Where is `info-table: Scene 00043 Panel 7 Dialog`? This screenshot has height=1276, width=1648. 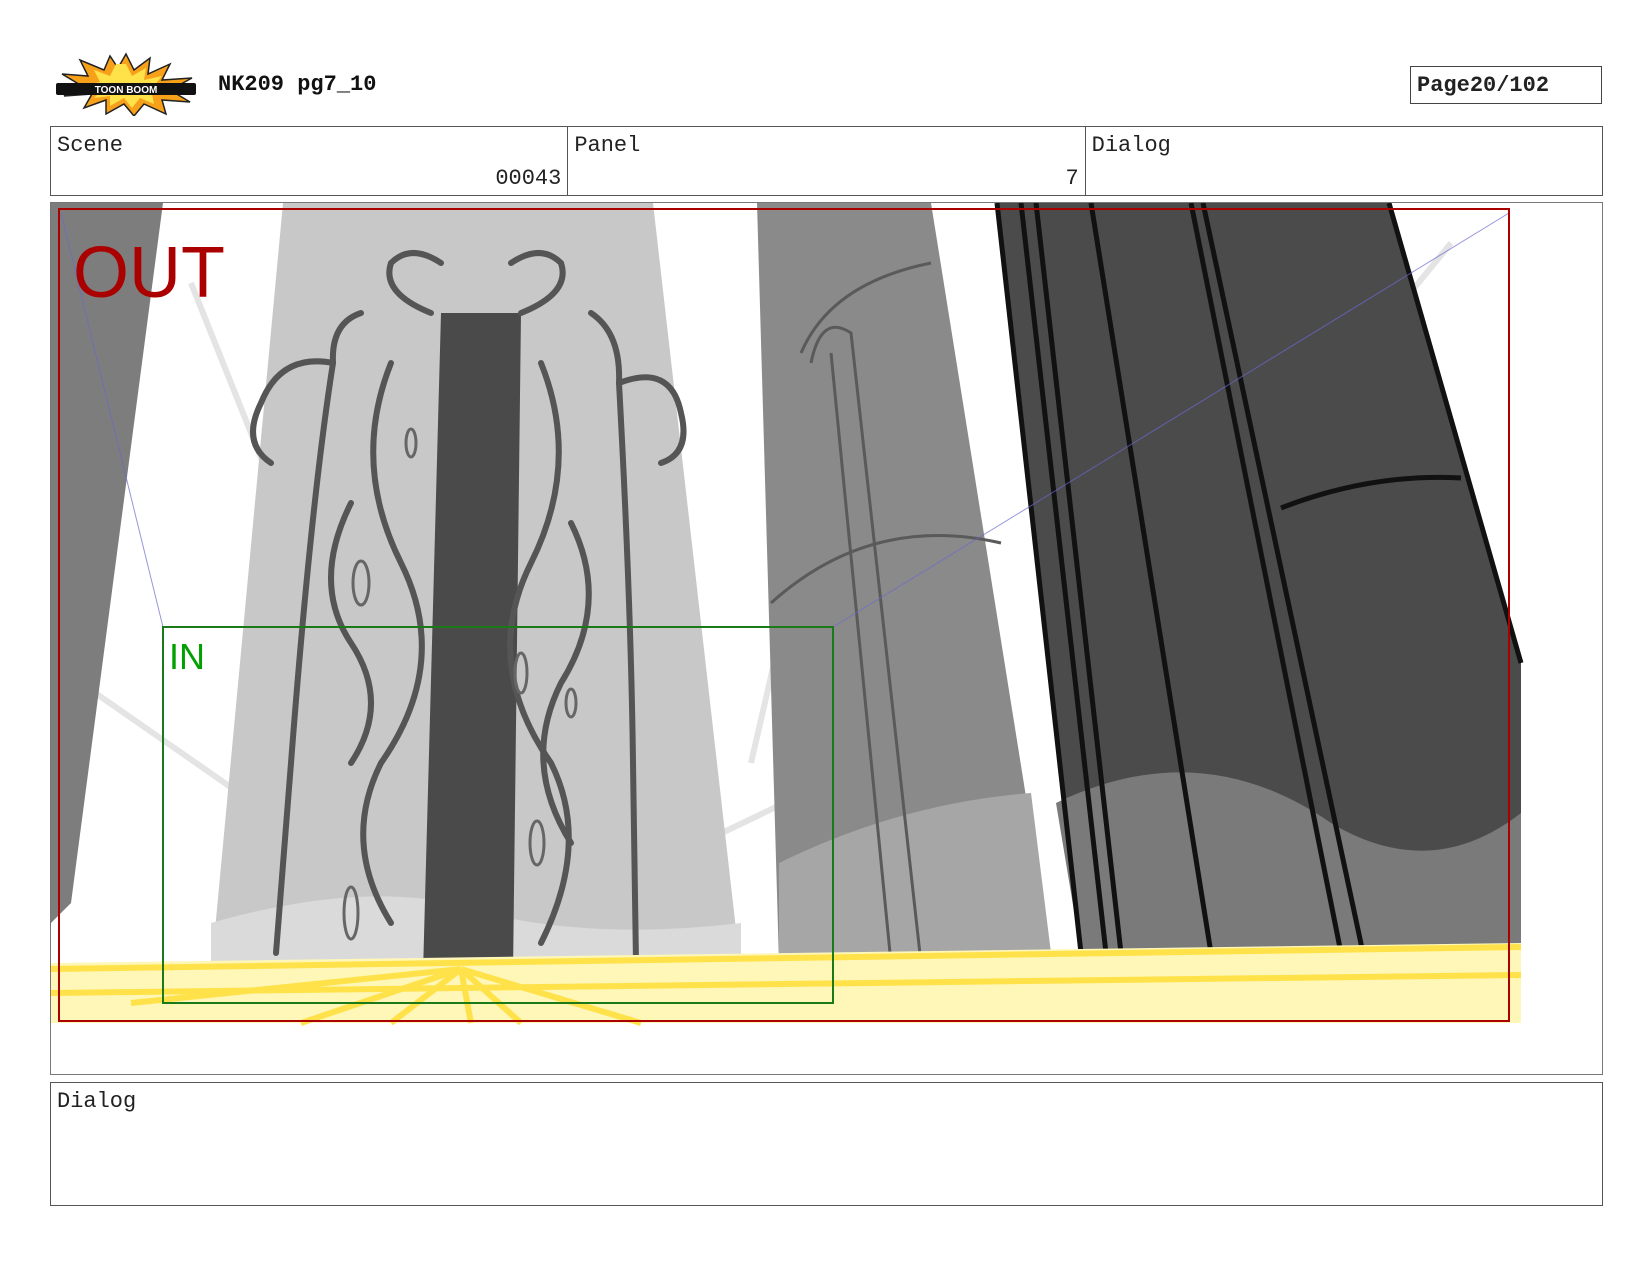 info-table: Scene 00043 Panel 7 Dialog is located at coordinates (826, 161).